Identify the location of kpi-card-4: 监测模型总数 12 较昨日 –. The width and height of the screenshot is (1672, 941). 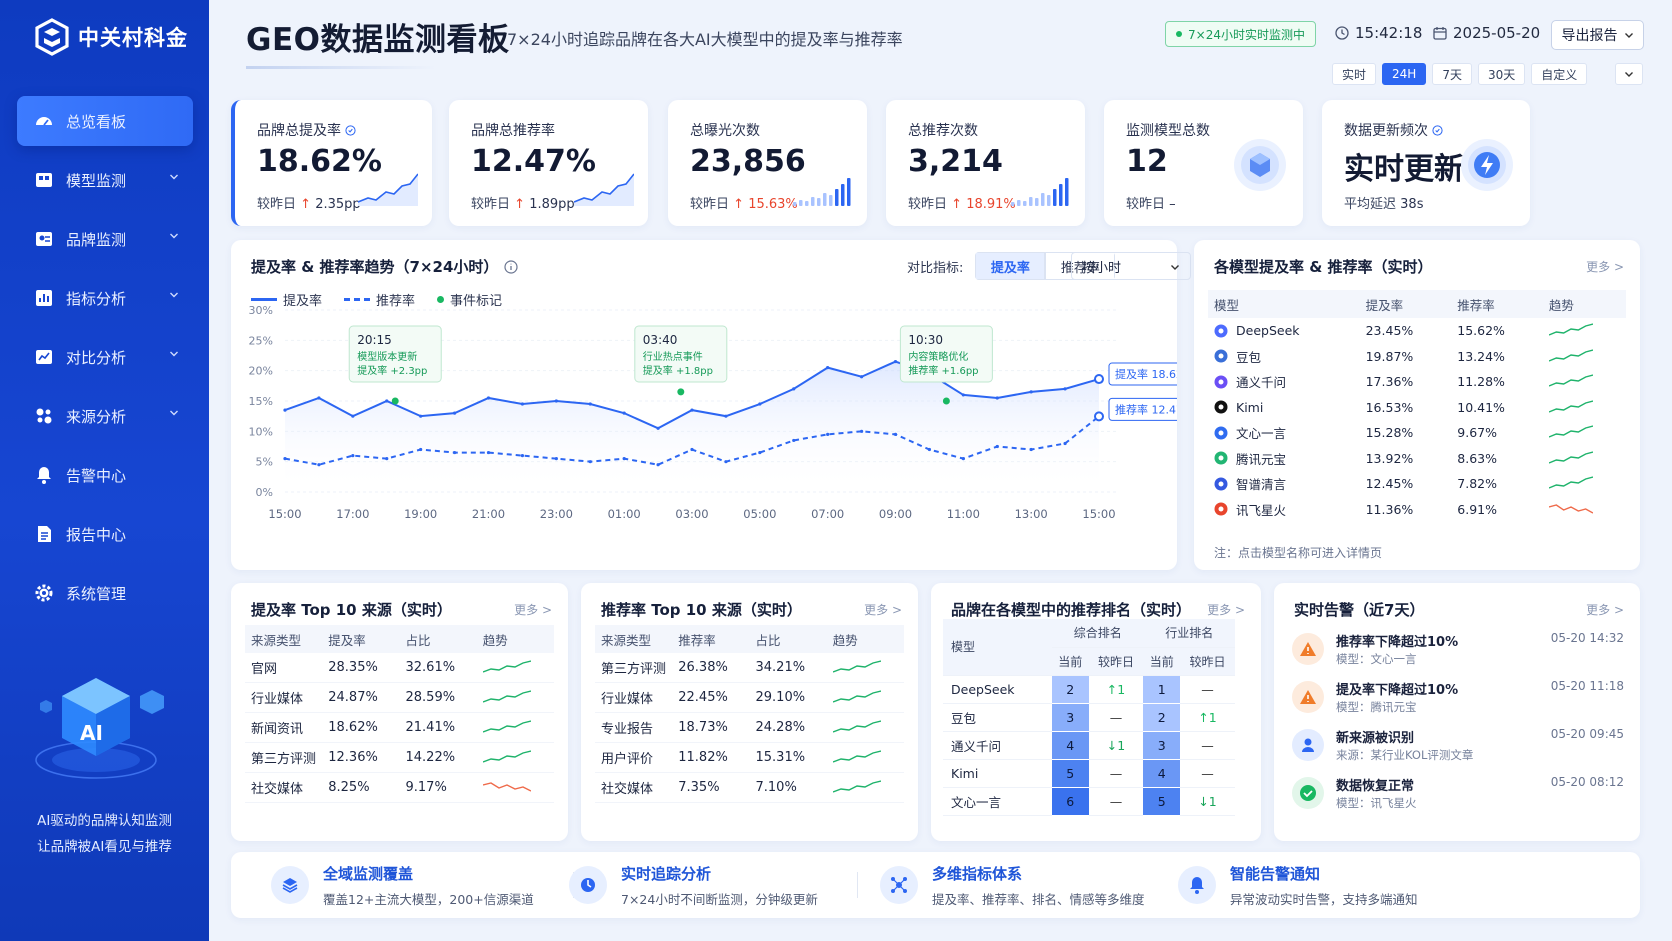
(1203, 163).